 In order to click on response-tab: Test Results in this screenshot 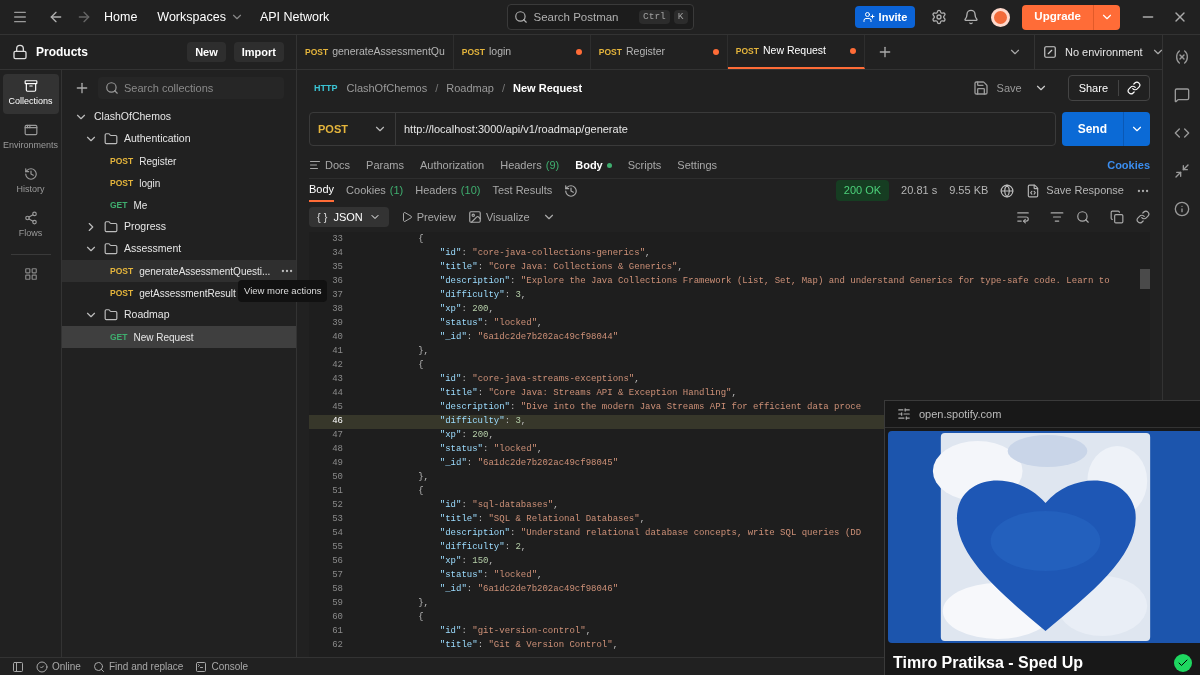, I will do `click(522, 190)`.